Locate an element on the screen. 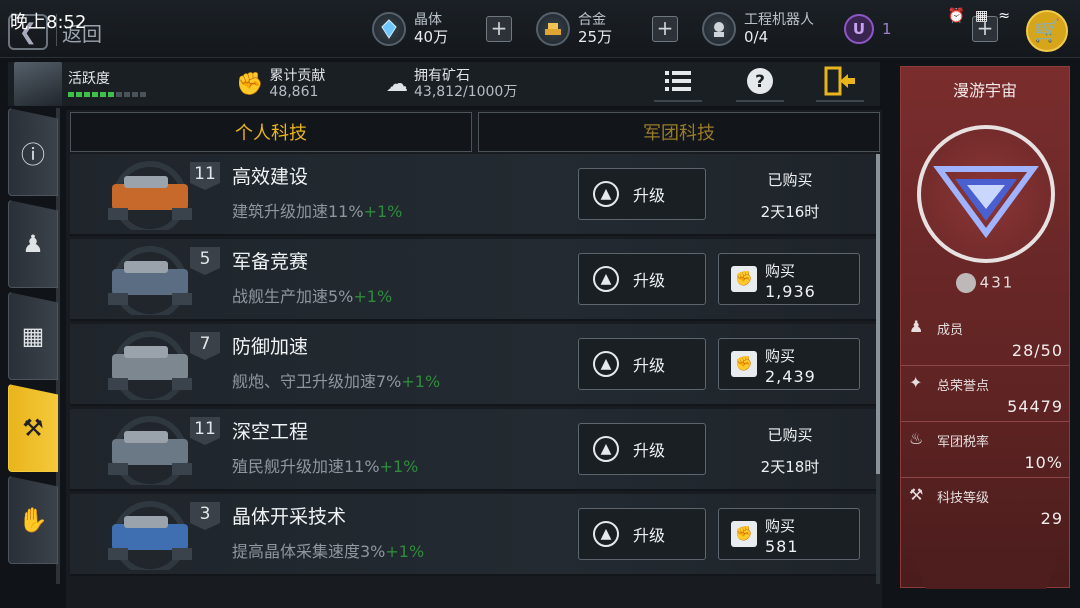  guild-points-value: 431 is located at coordinates (997, 282).